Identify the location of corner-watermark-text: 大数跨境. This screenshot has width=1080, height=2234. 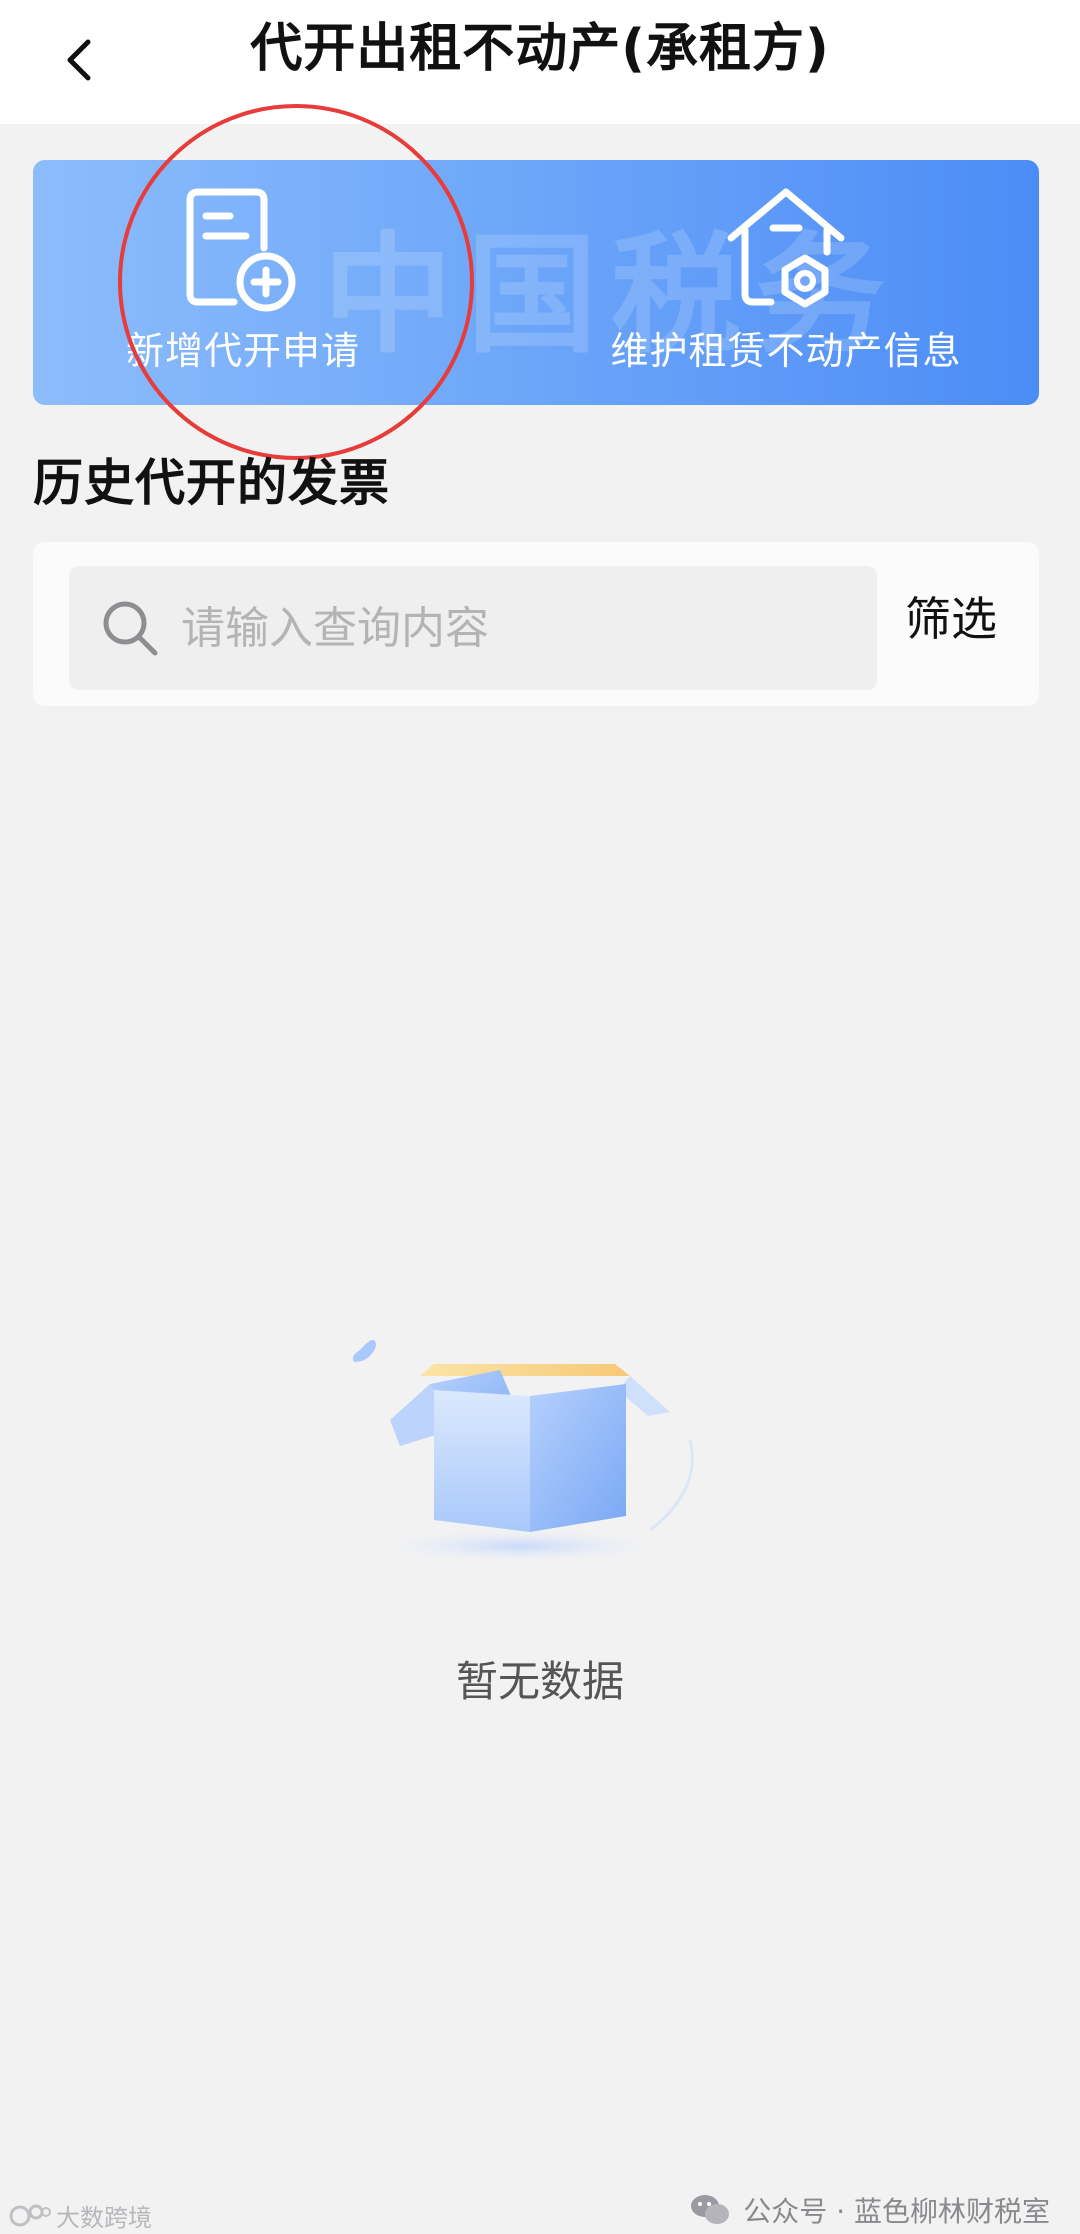
(104, 2218).